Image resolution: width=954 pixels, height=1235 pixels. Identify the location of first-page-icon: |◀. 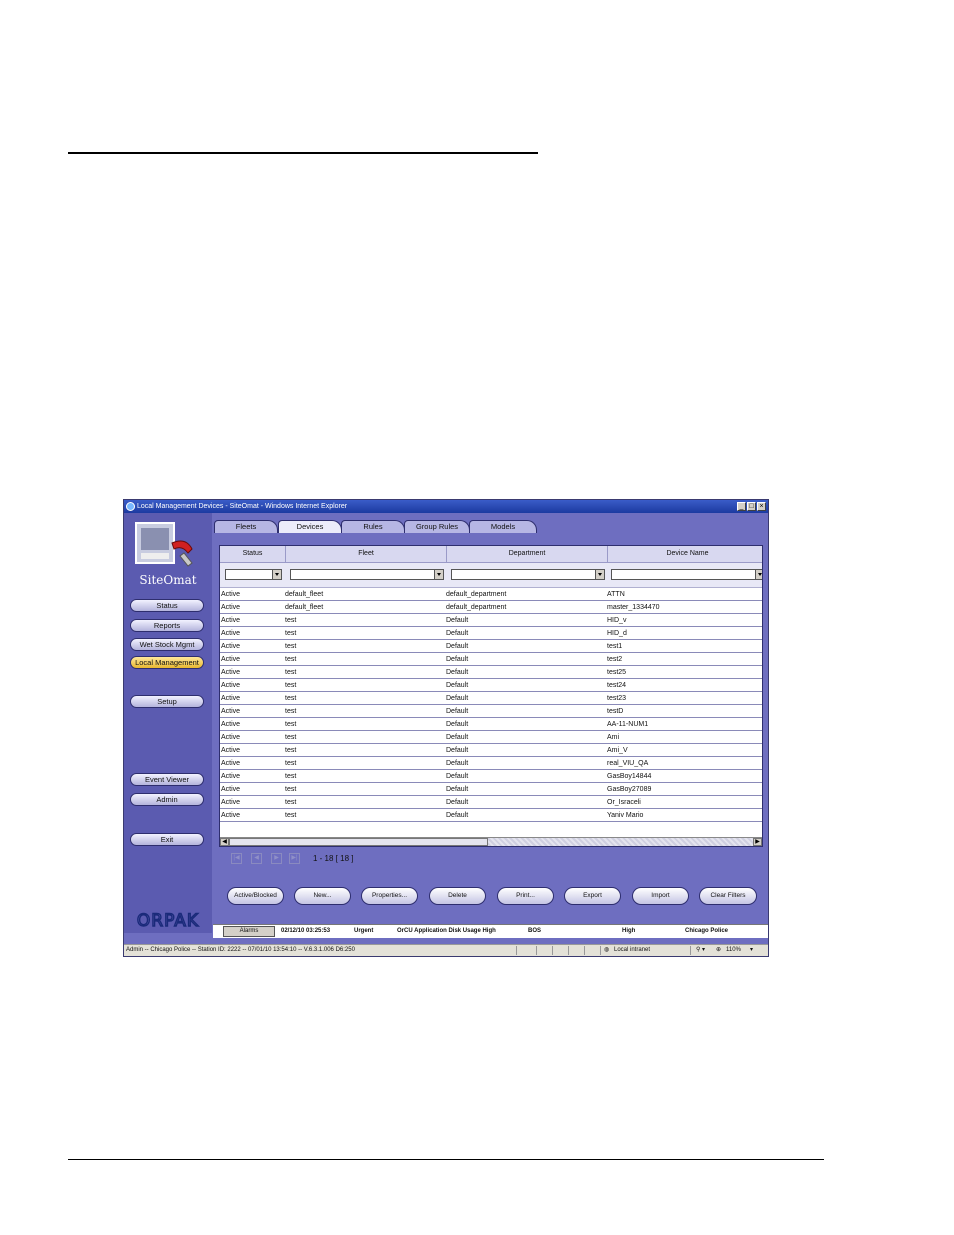
(236, 858).